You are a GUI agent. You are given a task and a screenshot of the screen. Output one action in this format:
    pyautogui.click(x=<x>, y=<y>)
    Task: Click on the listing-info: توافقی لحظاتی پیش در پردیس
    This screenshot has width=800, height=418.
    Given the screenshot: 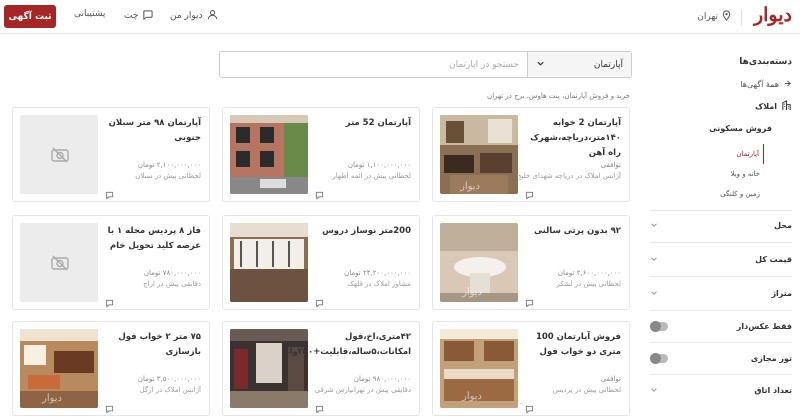 What is the action you would take?
    pyautogui.click(x=570, y=385)
    